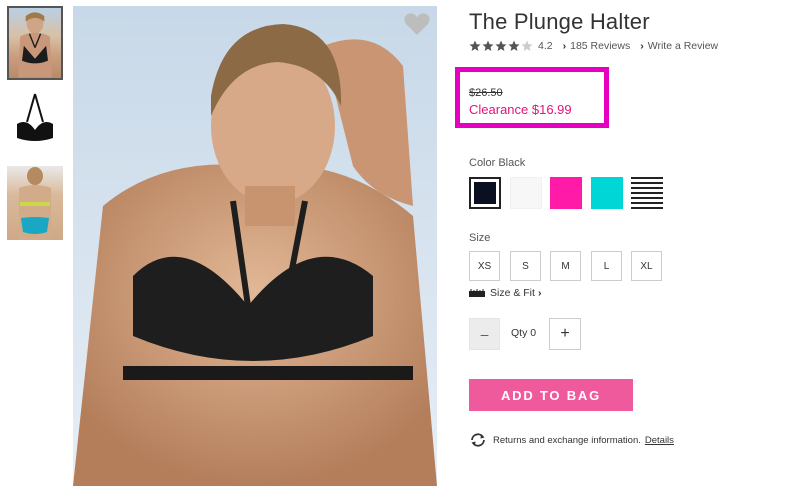 The height and width of the screenshot is (486, 789). Describe the element at coordinates (485, 193) in the screenshot. I see `swatch-black` at that location.